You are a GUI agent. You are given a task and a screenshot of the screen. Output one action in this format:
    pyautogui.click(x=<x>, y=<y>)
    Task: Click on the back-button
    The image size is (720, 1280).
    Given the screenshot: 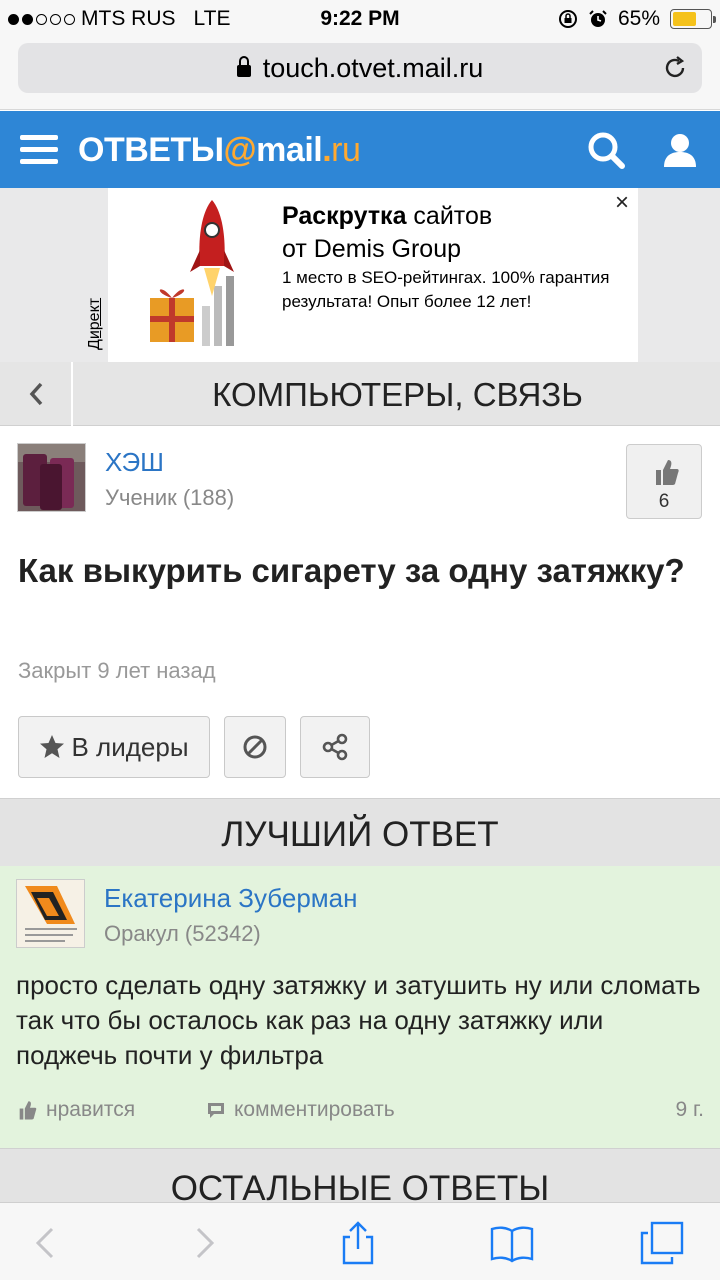 What is the action you would take?
    pyautogui.click(x=36, y=394)
    